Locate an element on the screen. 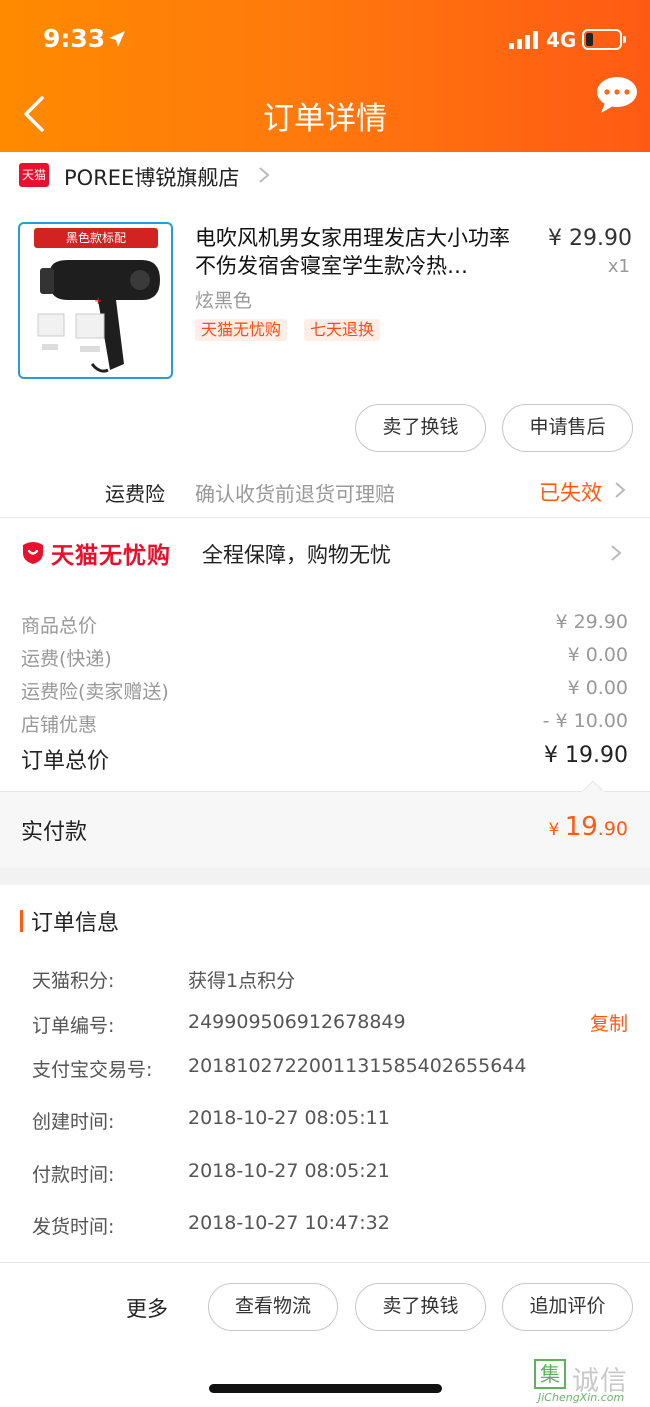  chat-bubble-icon is located at coordinates (617, 95).